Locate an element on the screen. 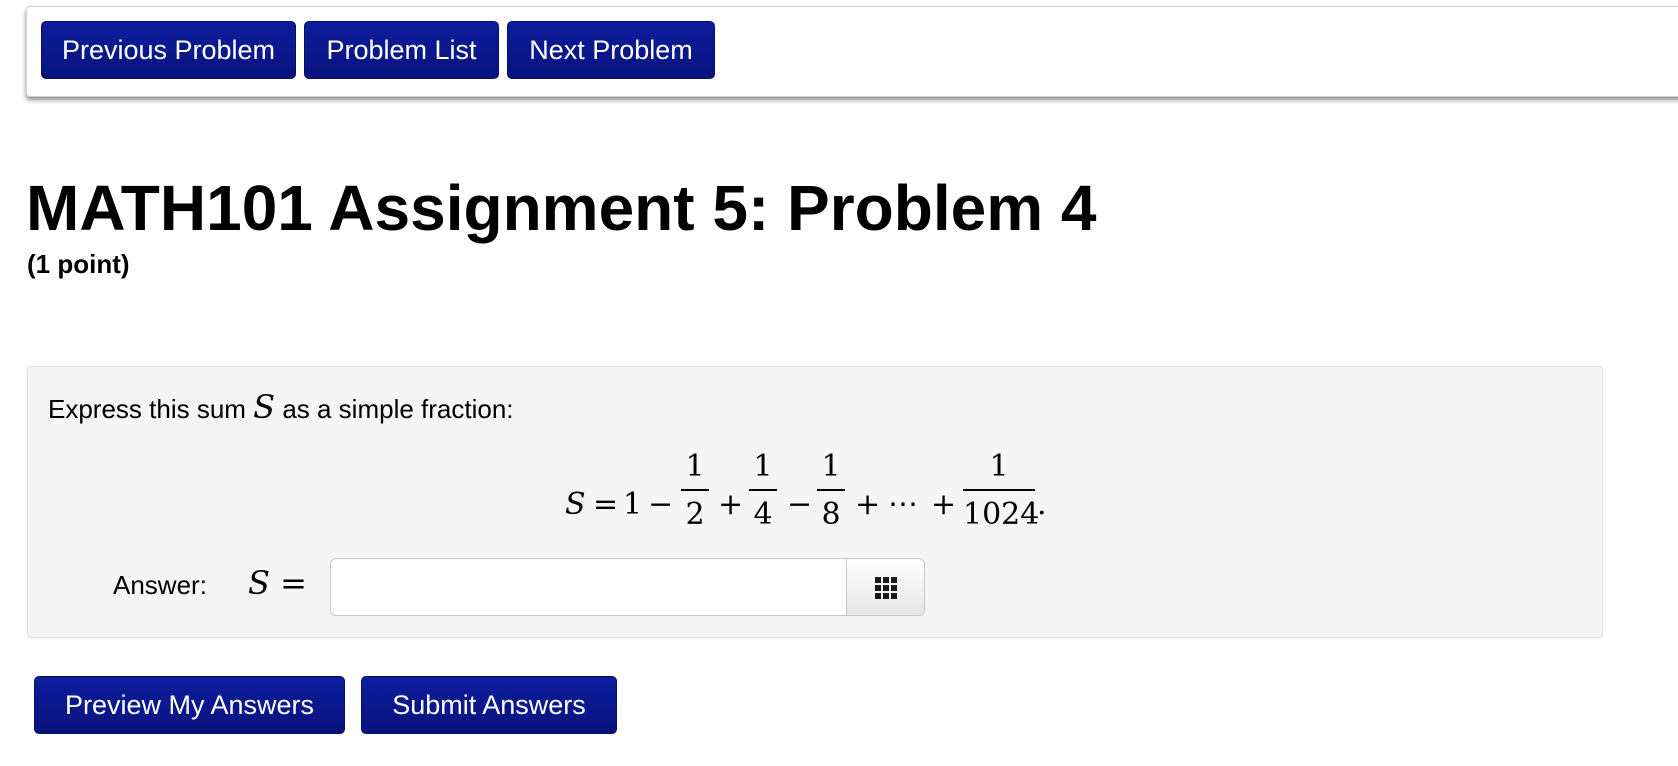 This screenshot has width=1678, height=766. equation-editor-button is located at coordinates (885, 587).